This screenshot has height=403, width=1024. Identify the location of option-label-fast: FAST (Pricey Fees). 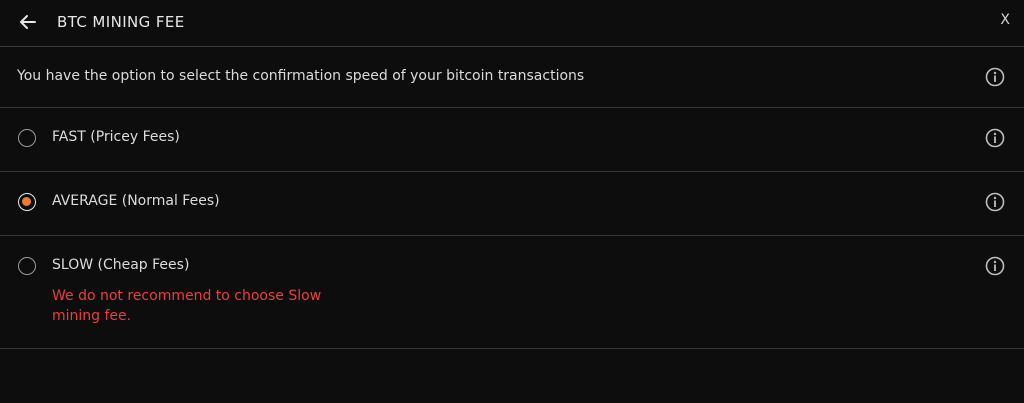
(116, 137).